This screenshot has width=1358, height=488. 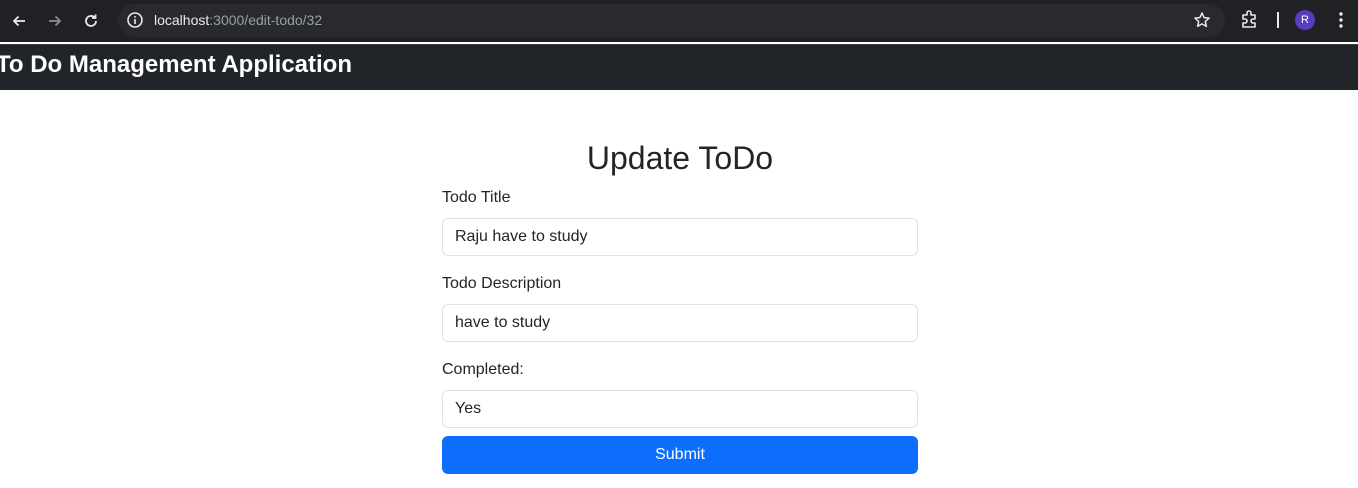 I want to click on arrow-right-icon, so click(x=55, y=21).